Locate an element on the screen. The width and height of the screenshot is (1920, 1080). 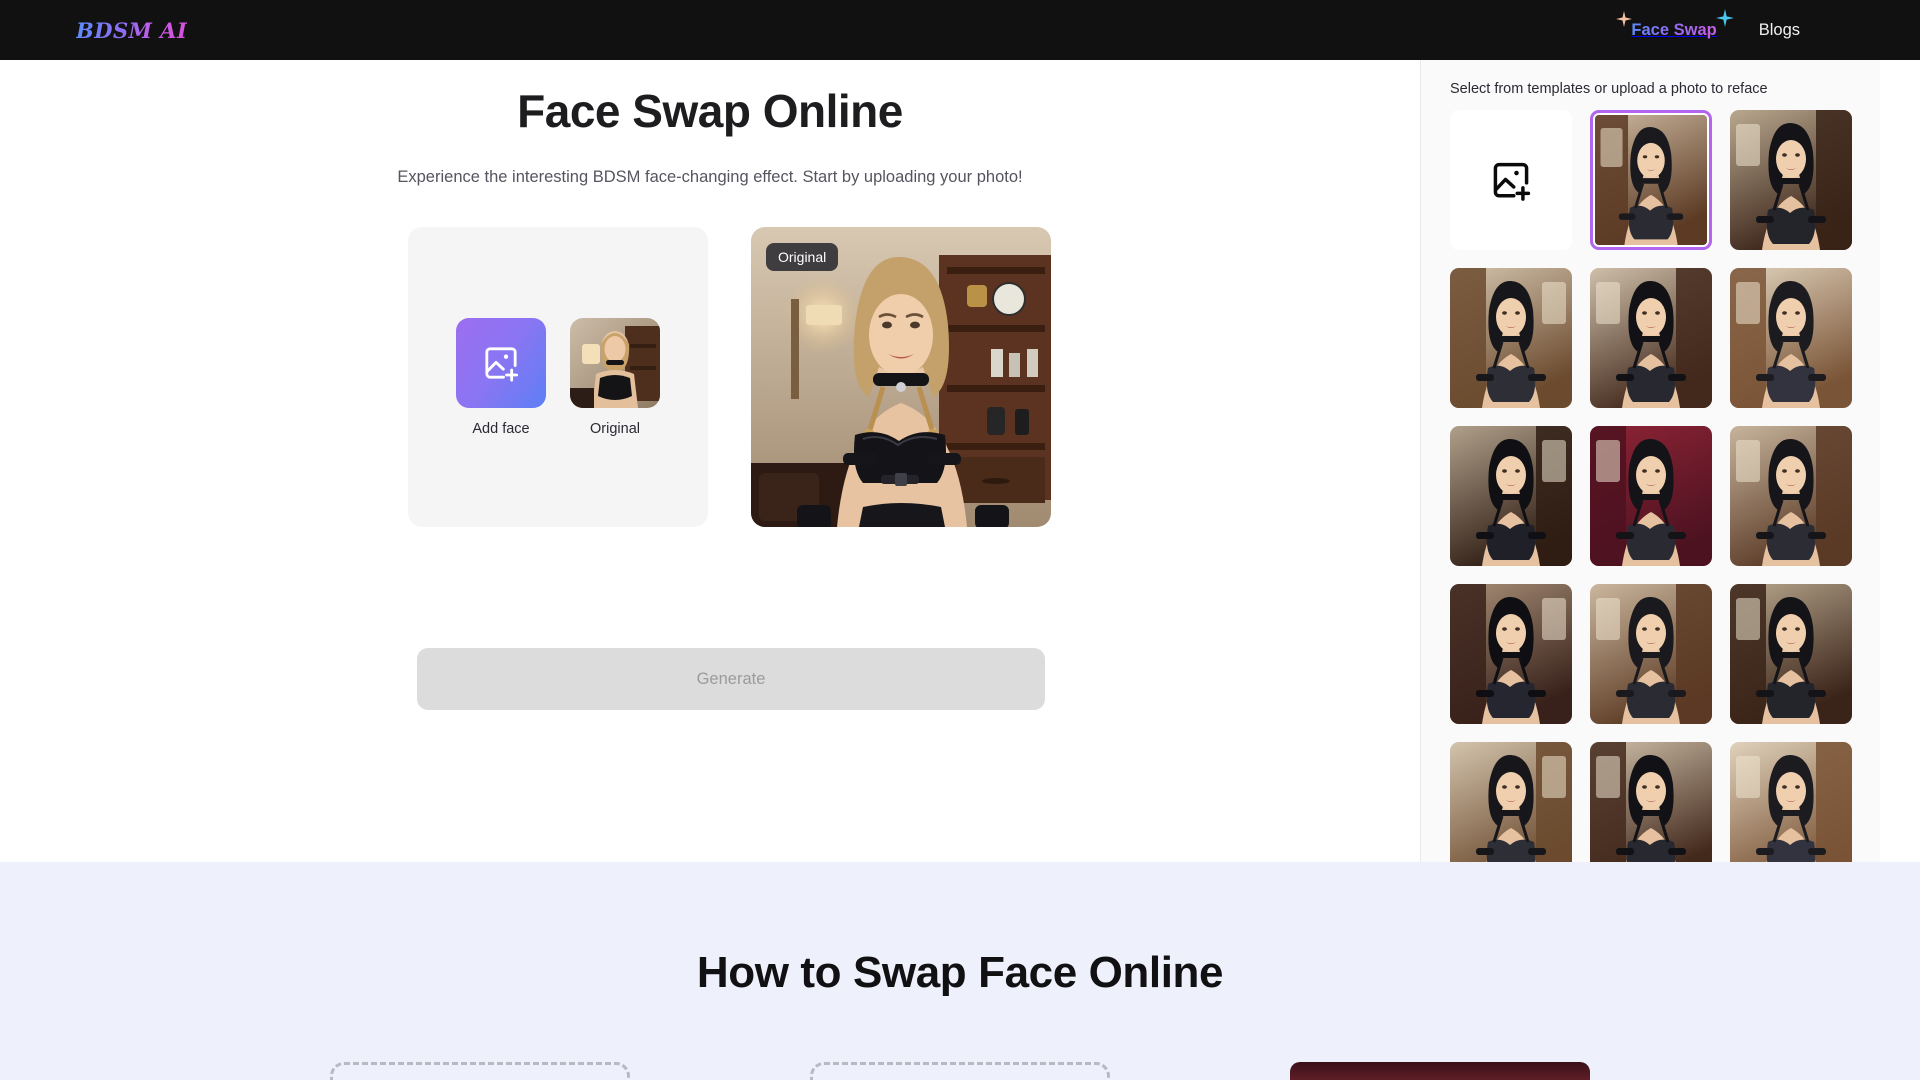
page-right-gutter is located at coordinates (1900, 461).